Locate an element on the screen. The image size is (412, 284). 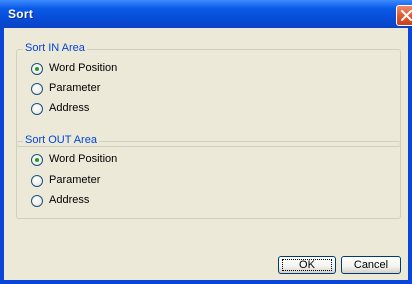
ok-button: OK is located at coordinates (307, 265).